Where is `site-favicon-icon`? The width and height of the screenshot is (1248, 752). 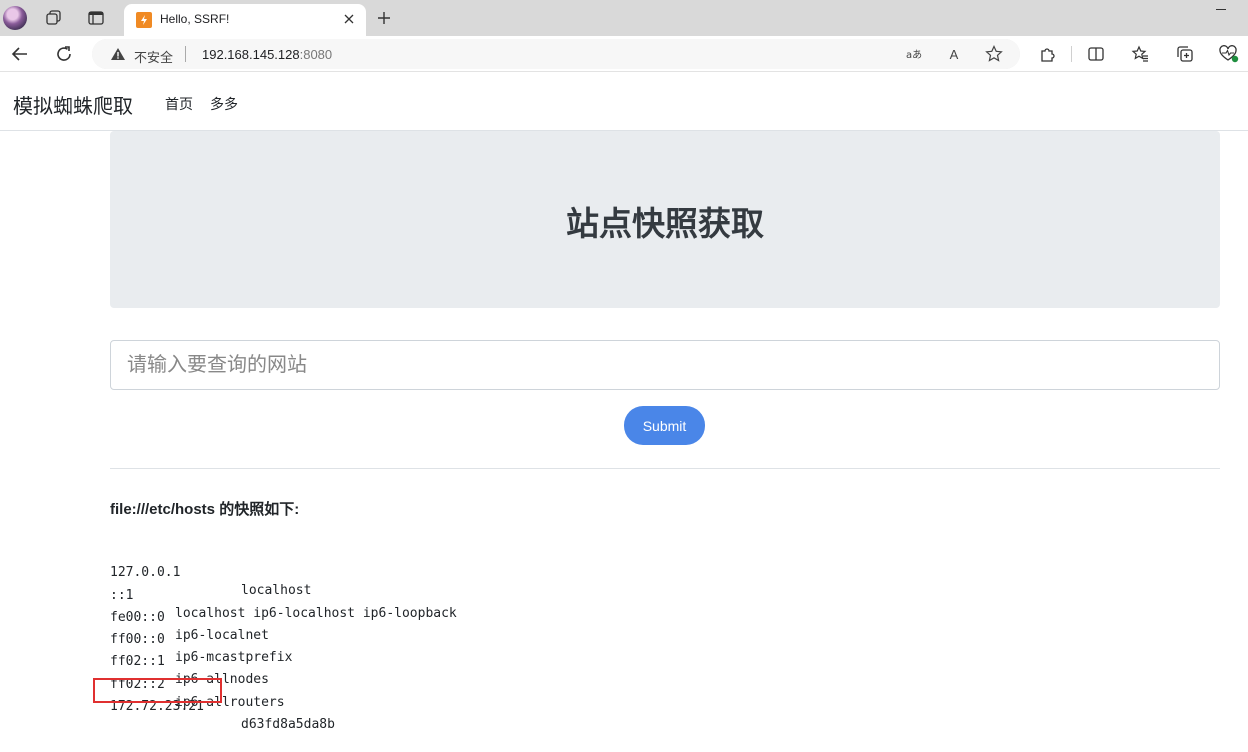 site-favicon-icon is located at coordinates (144, 20).